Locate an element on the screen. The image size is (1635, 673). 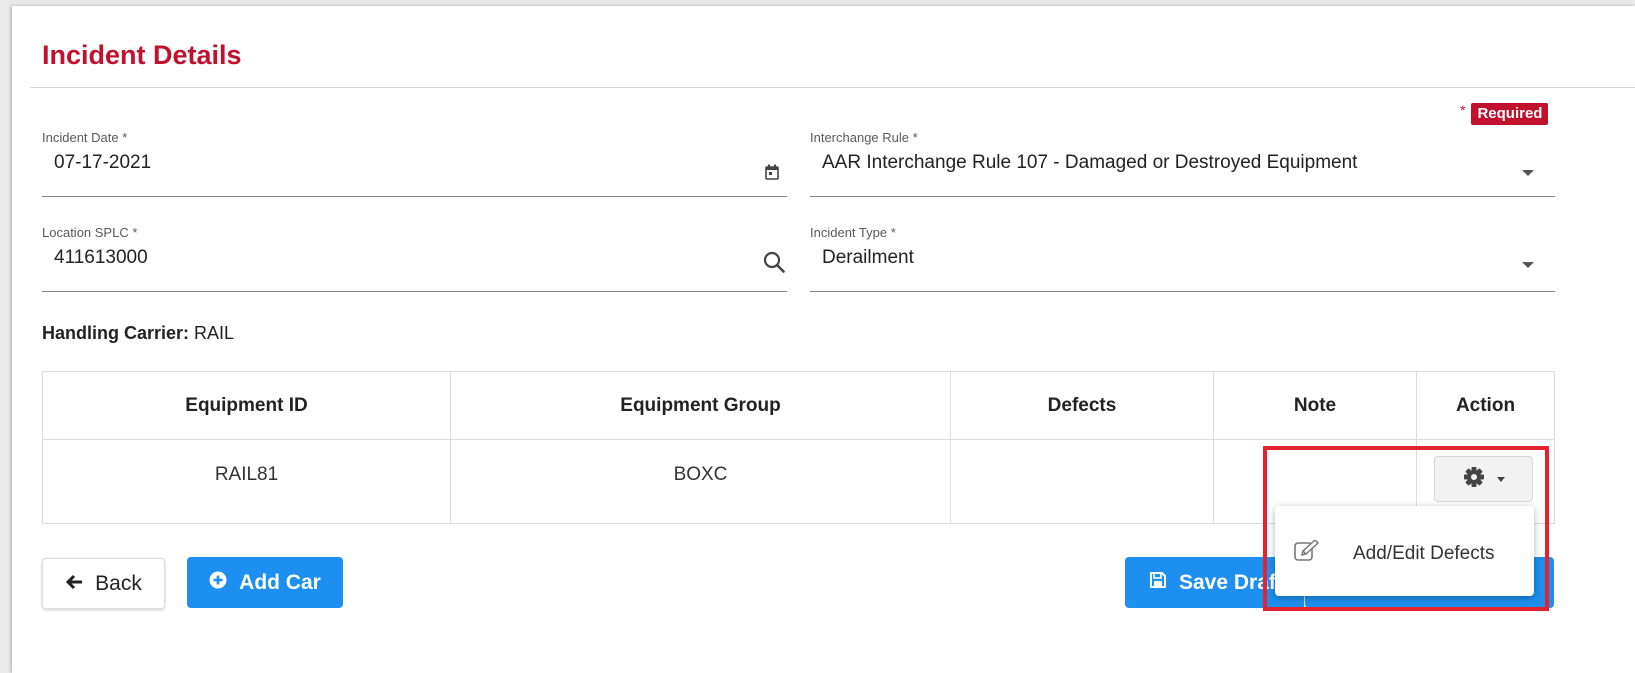
handling-carrier: Handling Carrier: RAIL is located at coordinates (138, 333).